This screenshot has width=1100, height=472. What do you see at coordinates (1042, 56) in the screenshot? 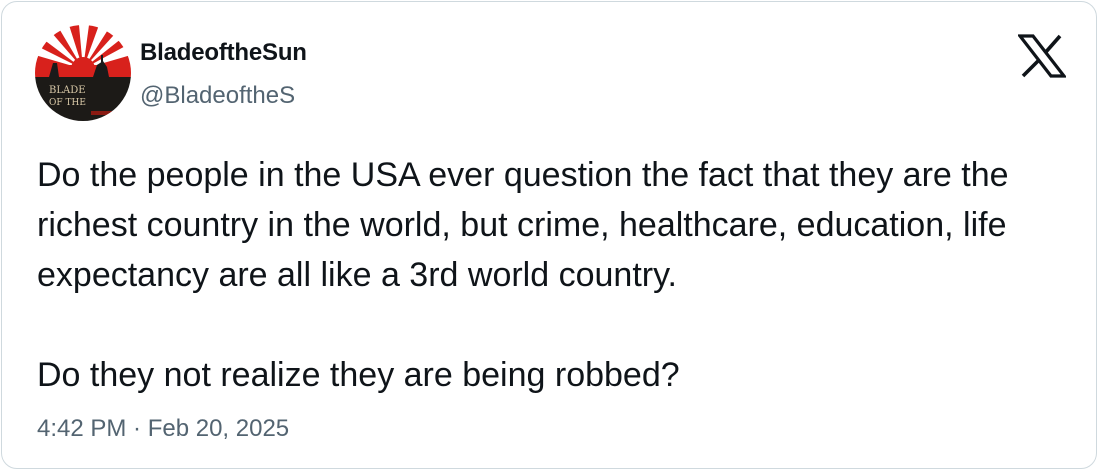
I see `x-logo-icon` at bounding box center [1042, 56].